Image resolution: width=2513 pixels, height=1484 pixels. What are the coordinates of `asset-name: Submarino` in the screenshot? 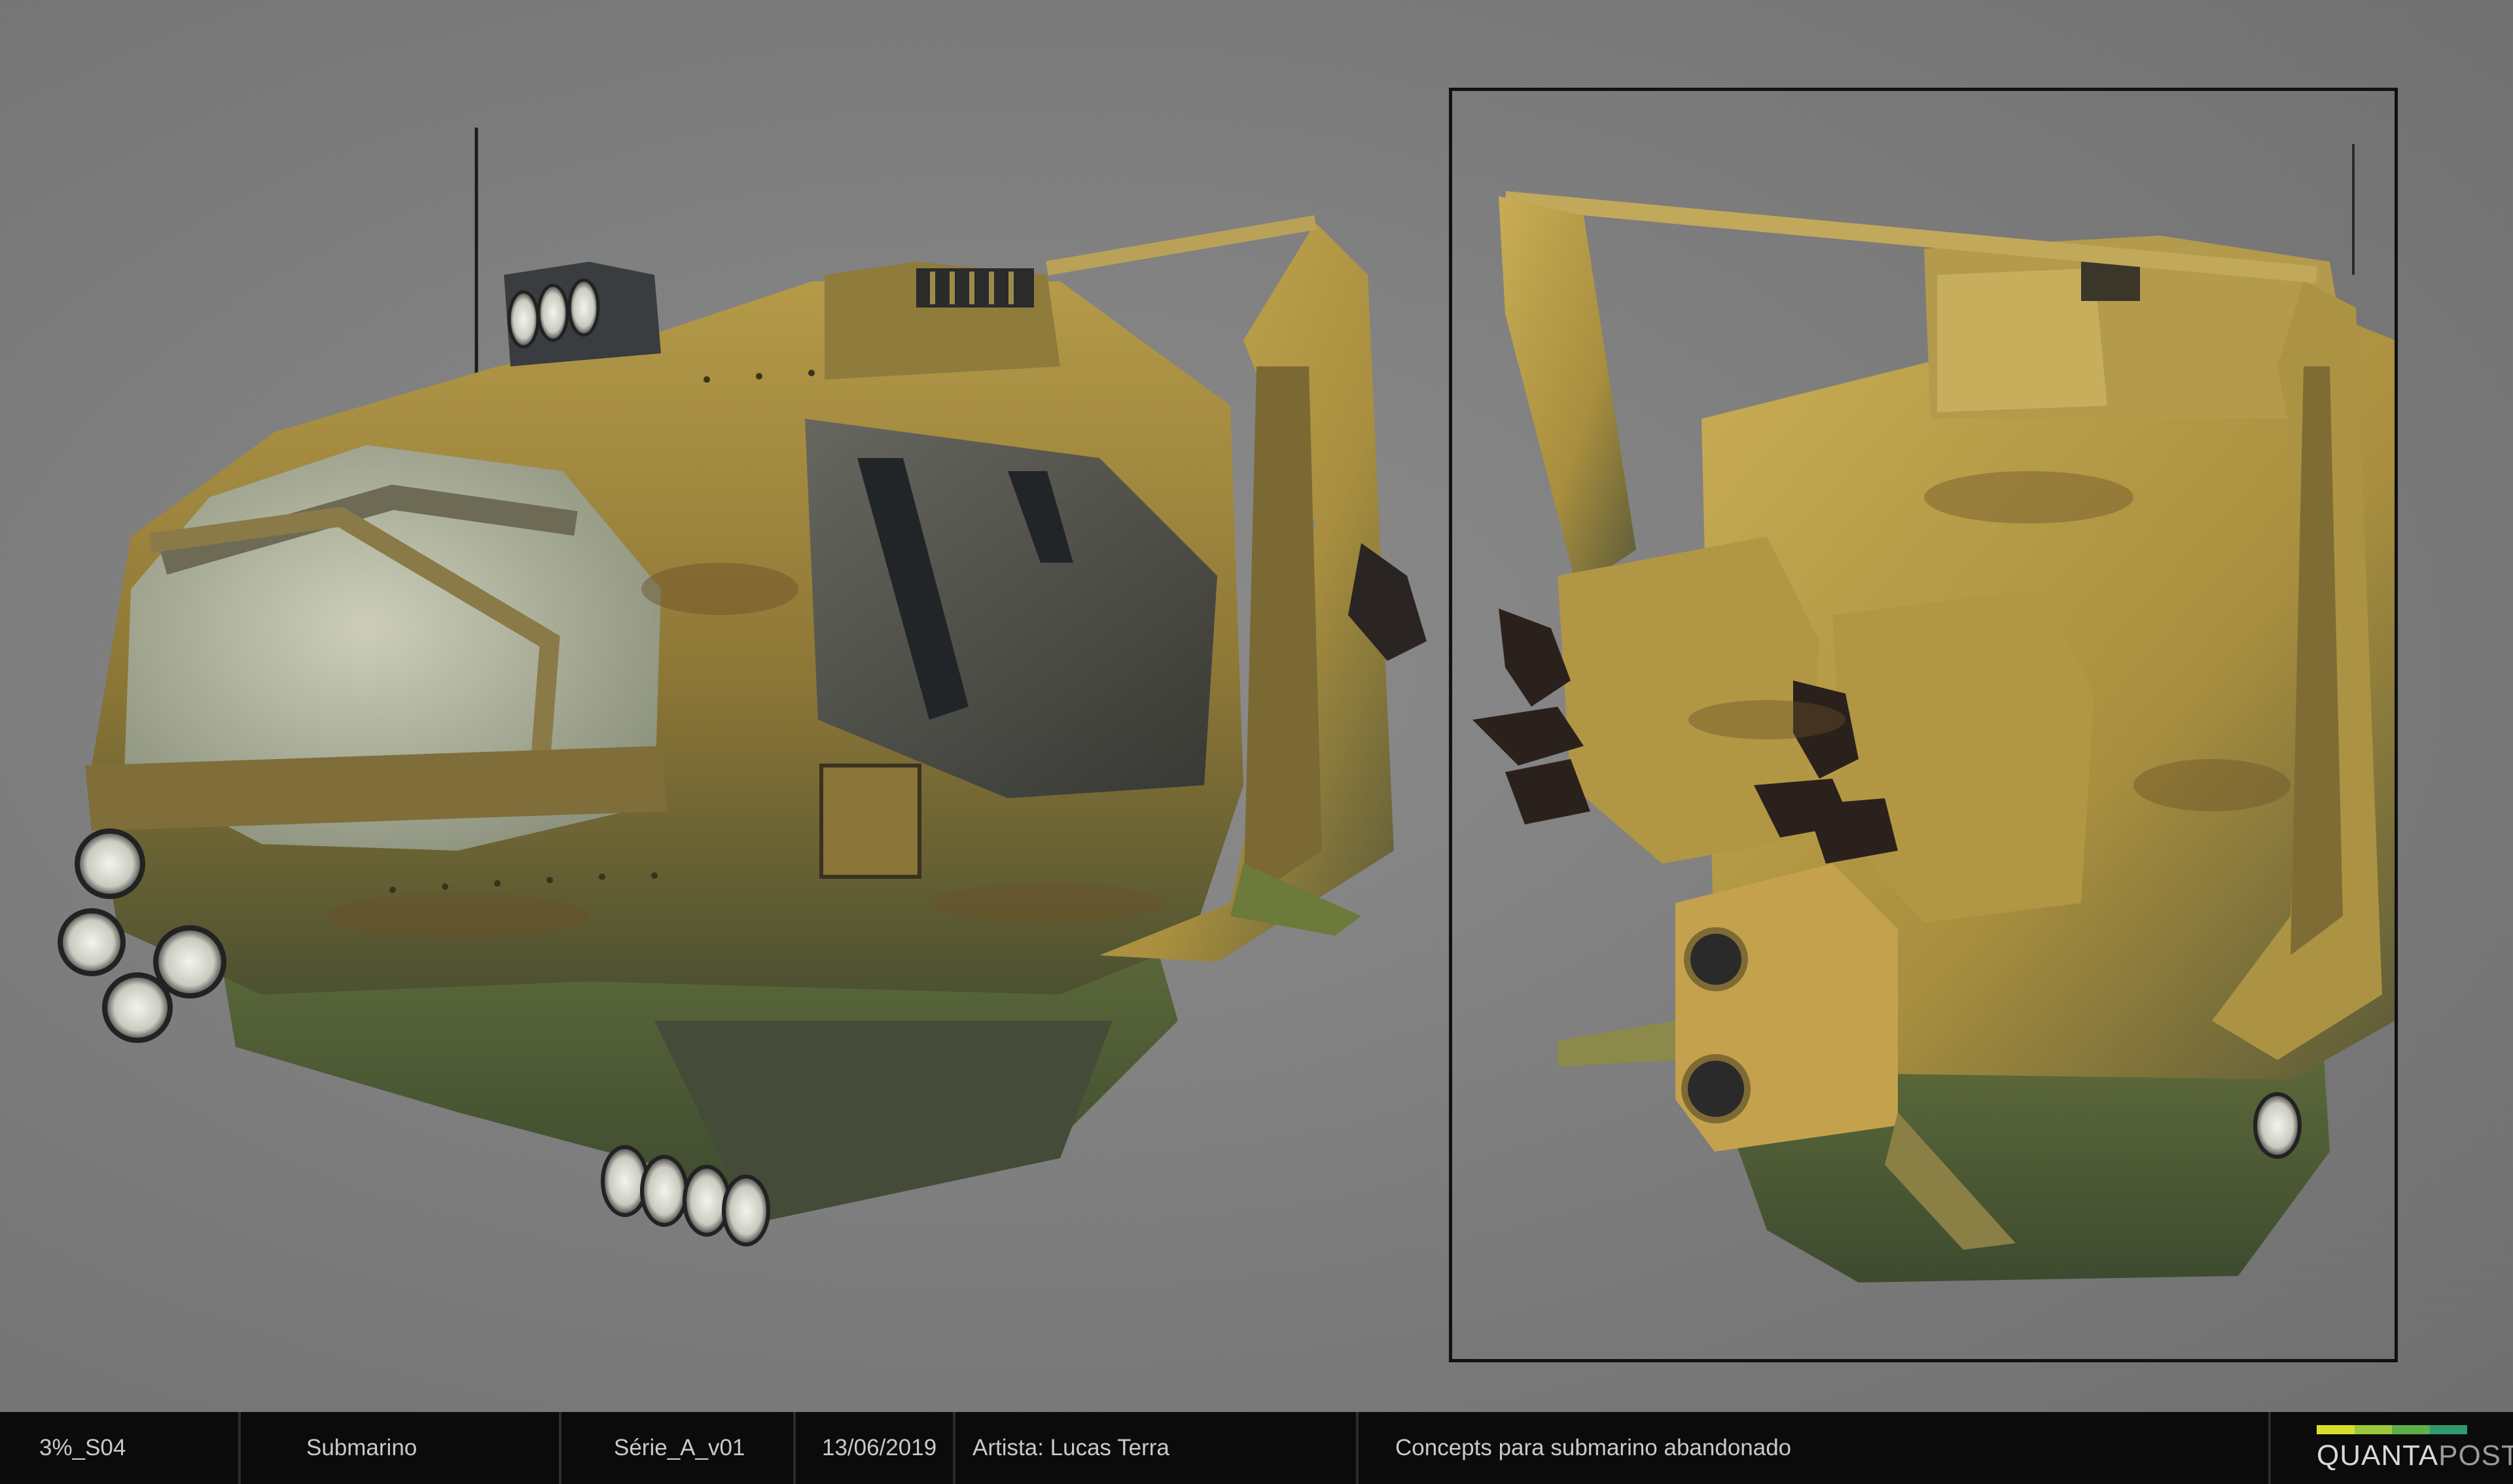 It's located at (401, 1448).